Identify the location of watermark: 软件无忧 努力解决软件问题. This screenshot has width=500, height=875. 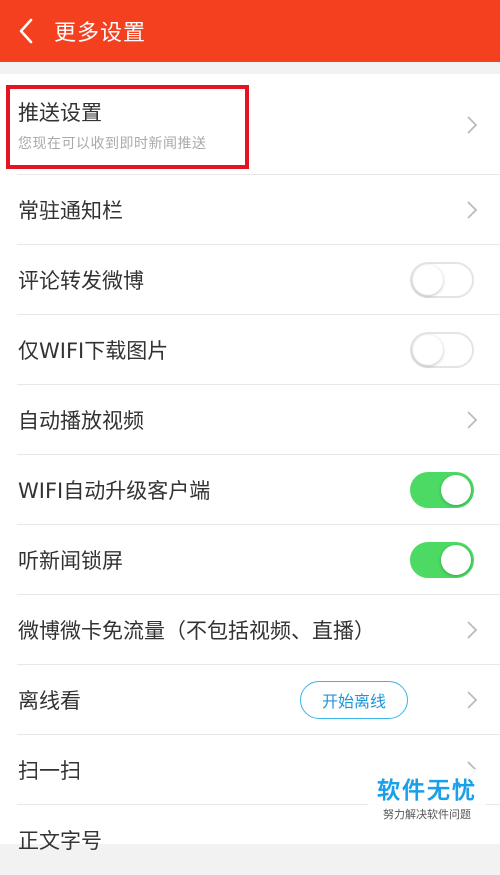
(427, 796).